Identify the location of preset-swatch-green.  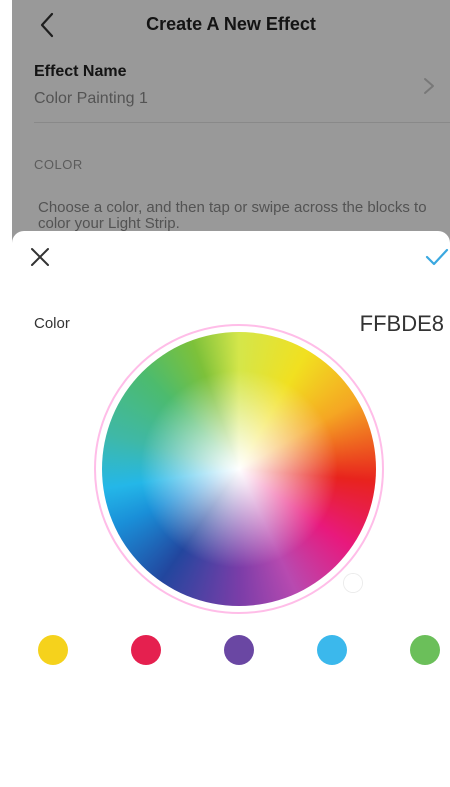
(425, 650).